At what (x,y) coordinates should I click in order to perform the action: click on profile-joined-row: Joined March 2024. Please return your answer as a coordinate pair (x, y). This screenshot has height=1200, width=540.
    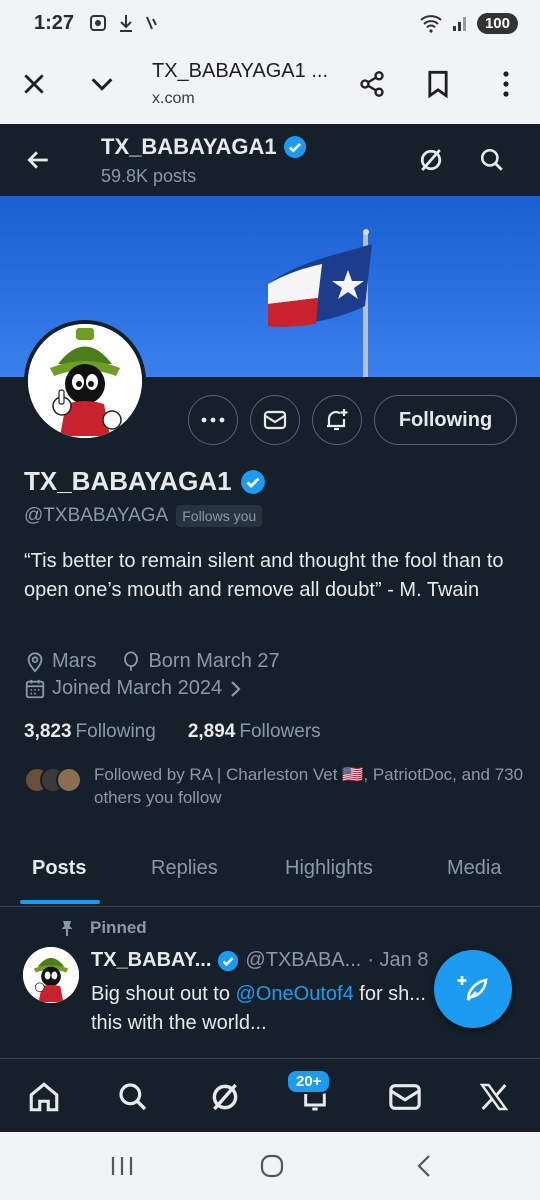
    Looking at the image, I should click on (134, 688).